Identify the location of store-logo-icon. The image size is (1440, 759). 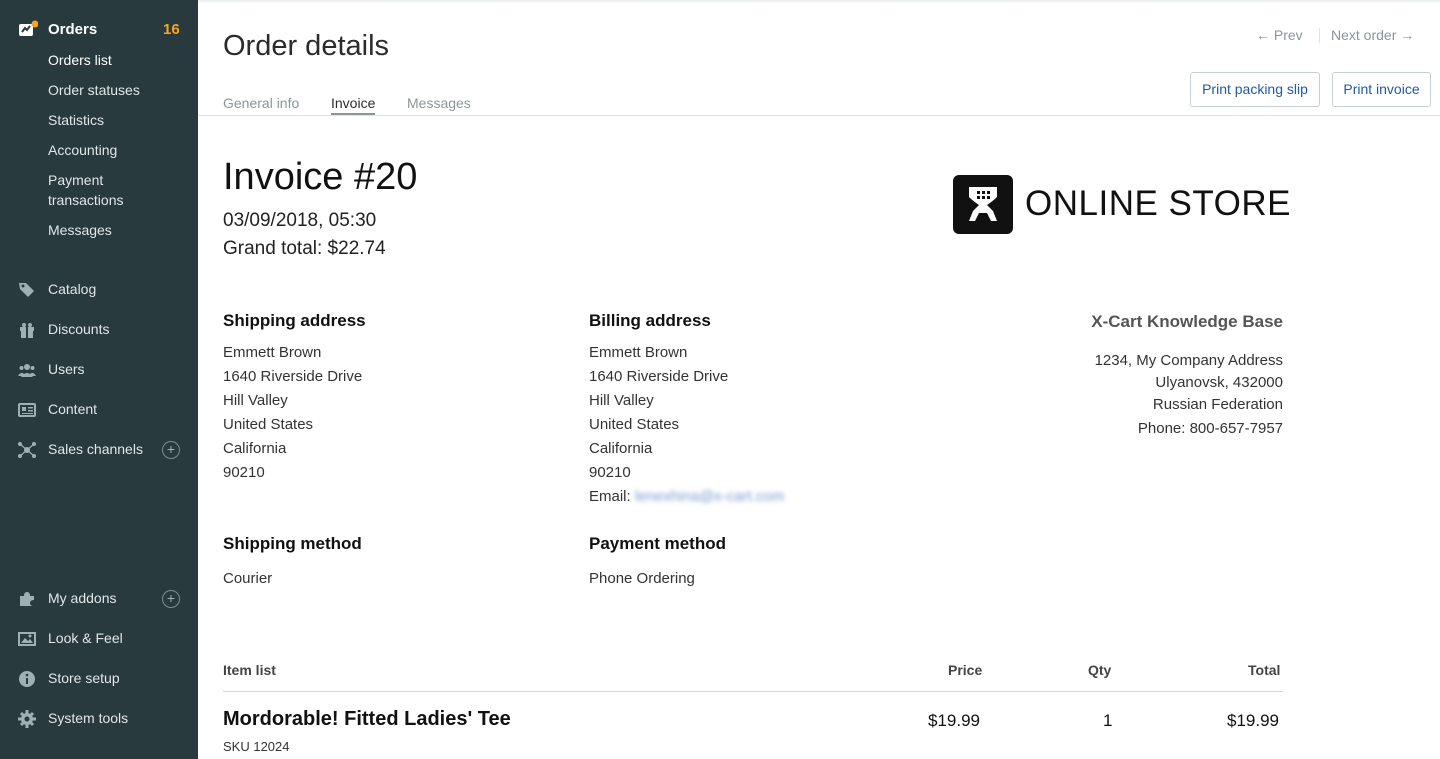
(983, 204).